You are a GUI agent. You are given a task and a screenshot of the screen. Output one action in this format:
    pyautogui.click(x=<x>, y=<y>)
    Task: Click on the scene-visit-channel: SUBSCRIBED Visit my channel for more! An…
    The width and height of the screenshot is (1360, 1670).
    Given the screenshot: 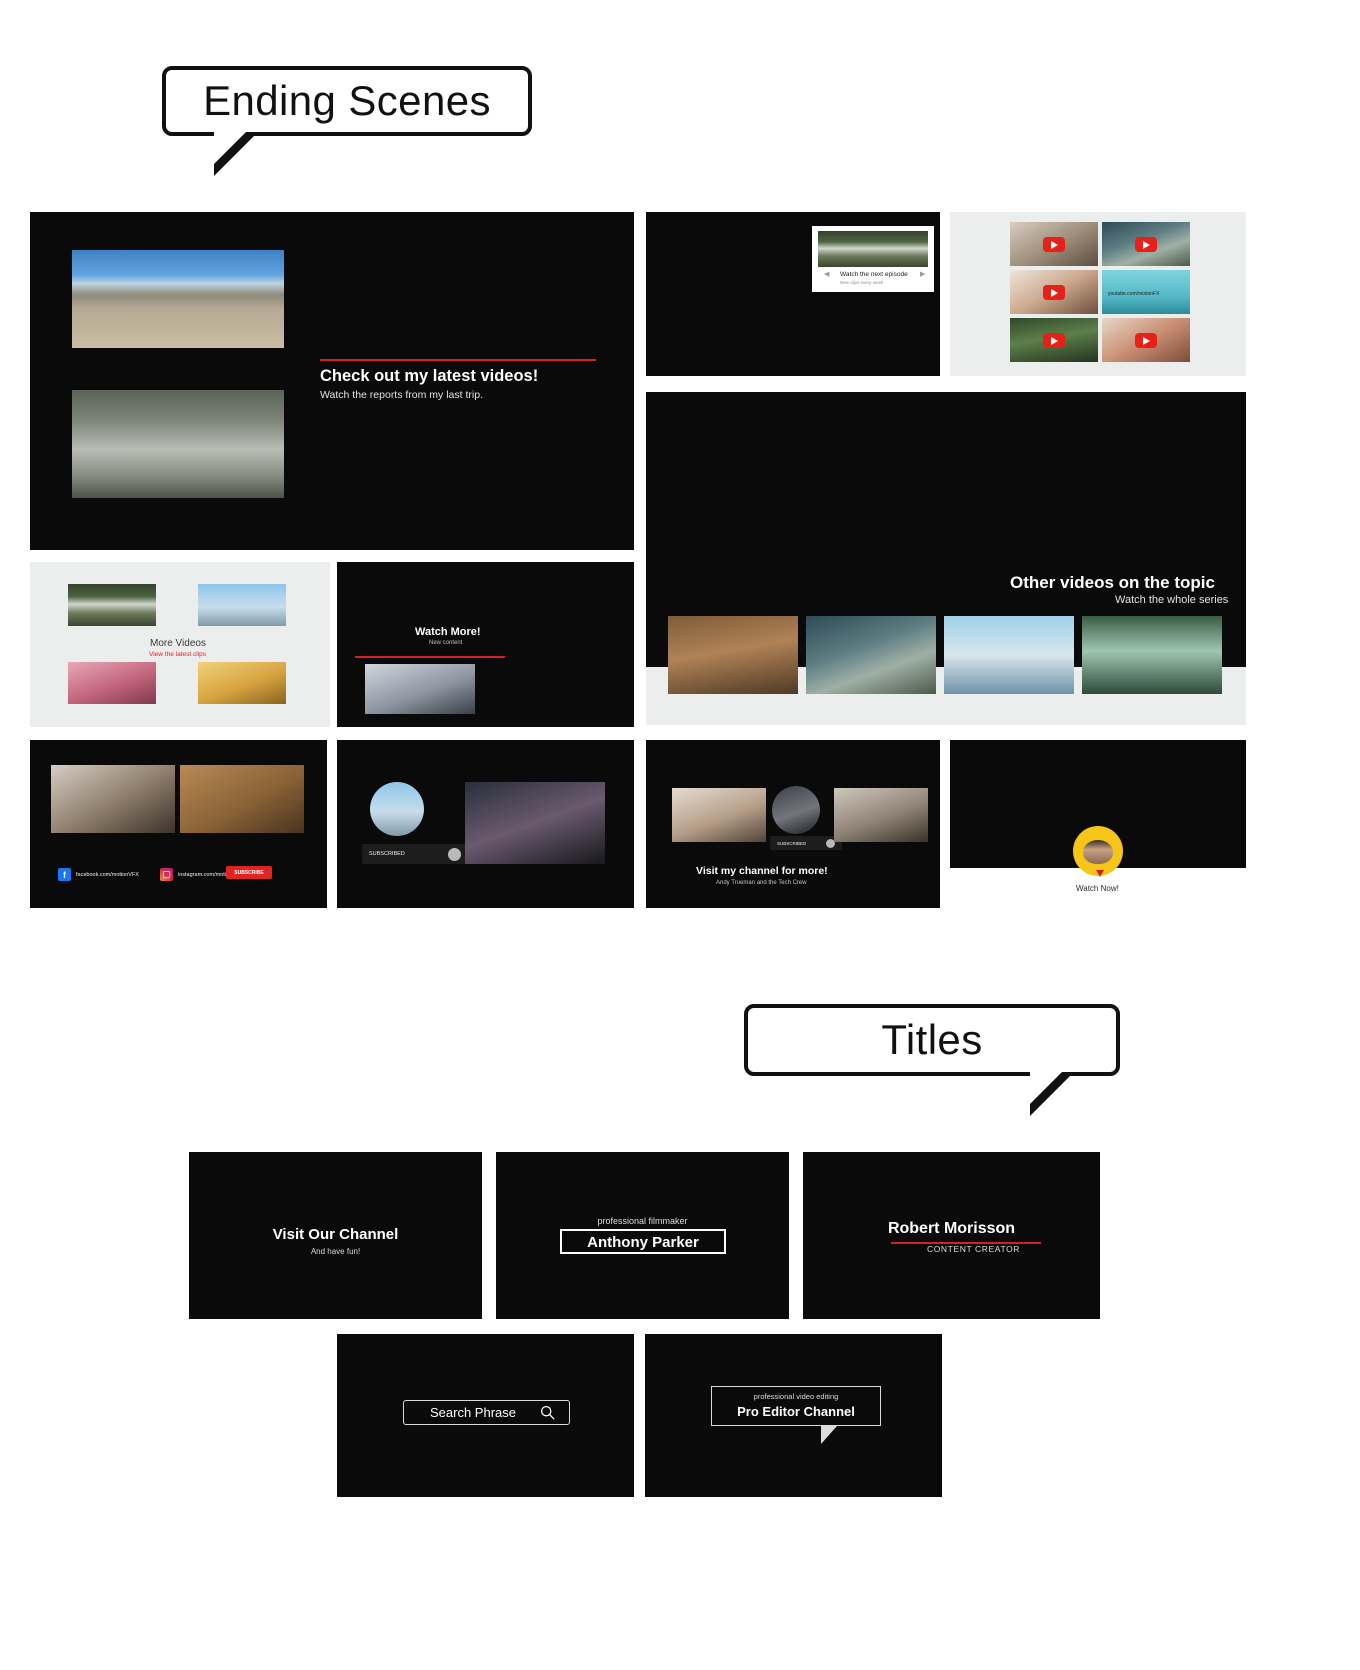 What is the action you would take?
    pyautogui.click(x=793, y=824)
    